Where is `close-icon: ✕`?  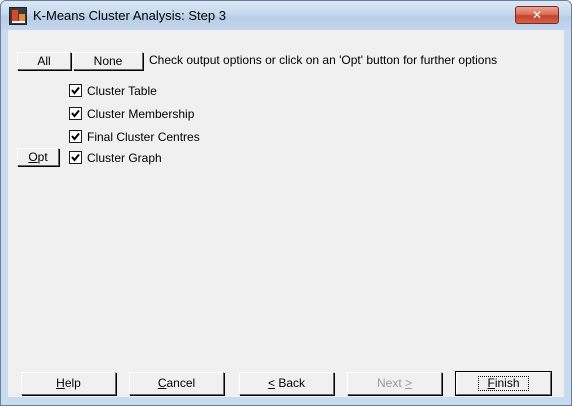
close-icon: ✕ is located at coordinates (537, 15).